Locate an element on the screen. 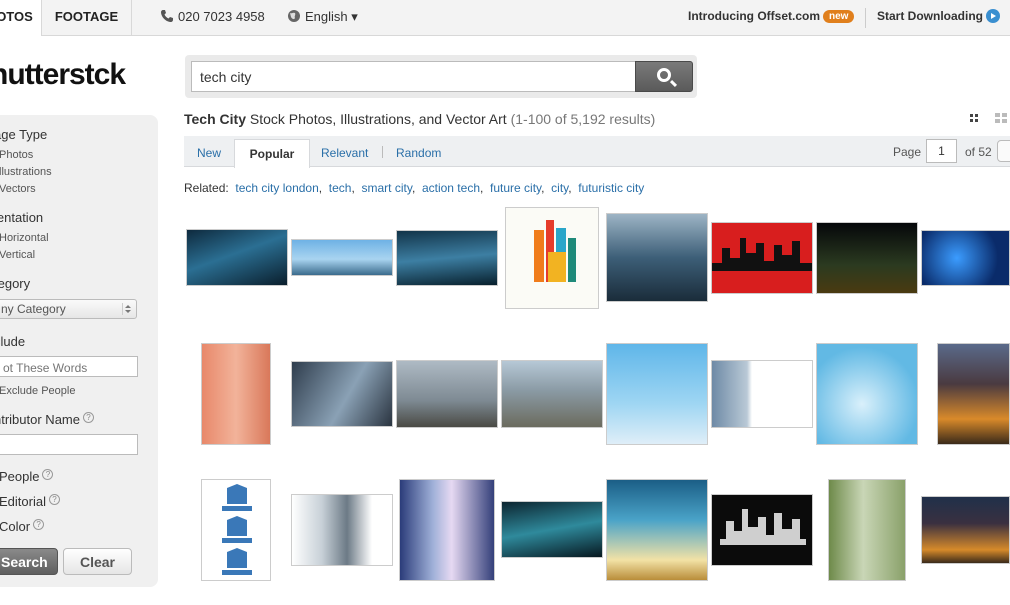 The height and width of the screenshot is (605, 1010). clear-button: Clear is located at coordinates (97, 561).